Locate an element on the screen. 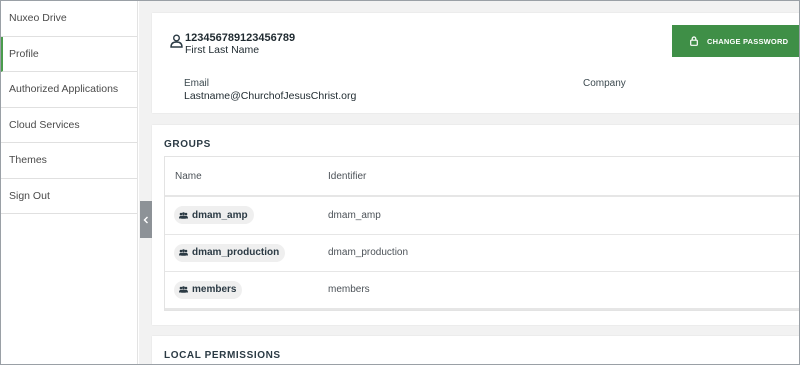 Image resolution: width=800 pixels, height=365 pixels. company-label: Company is located at coordinates (604, 83).